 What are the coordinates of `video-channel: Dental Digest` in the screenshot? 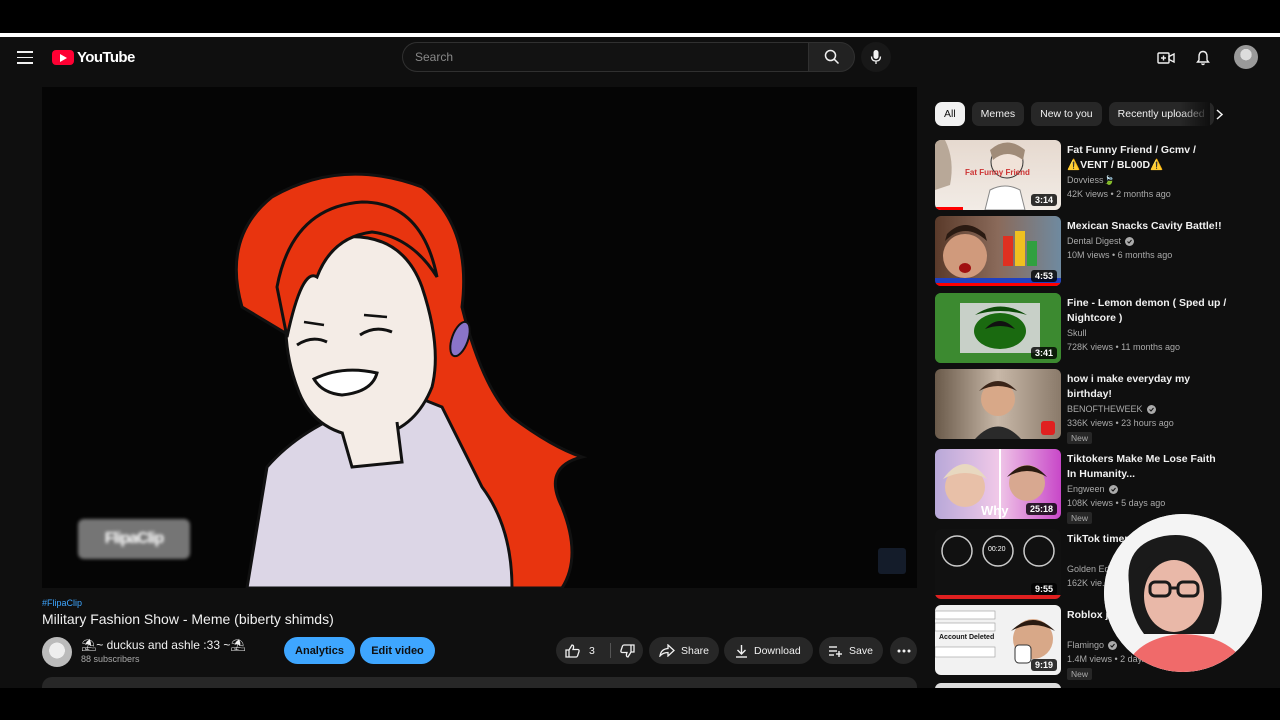 It's located at (1101, 241).